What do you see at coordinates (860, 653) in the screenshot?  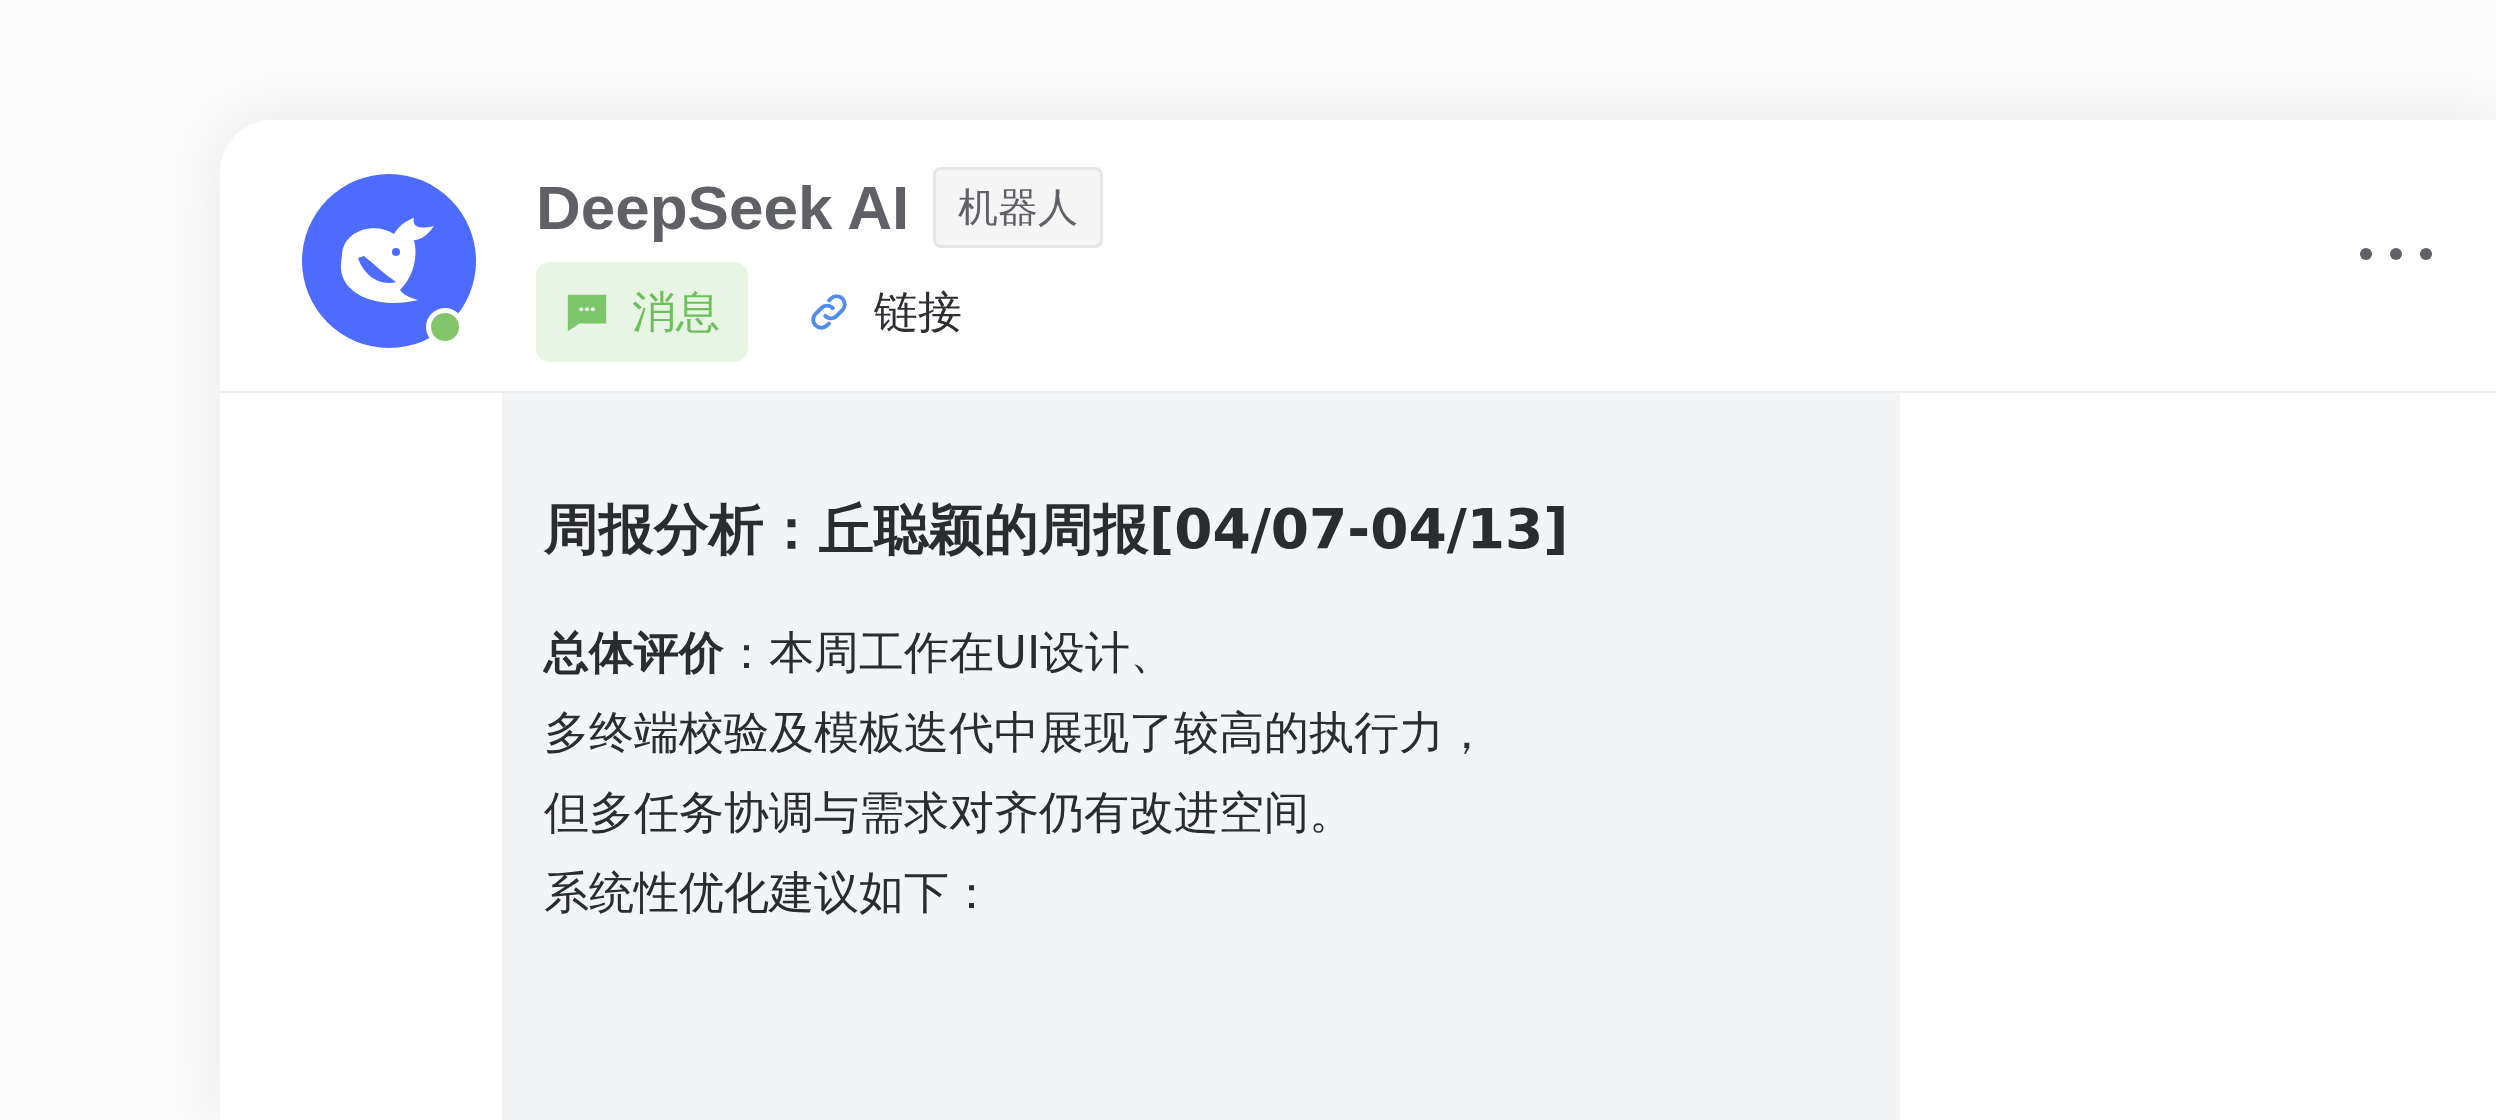 I see `summary-line: 总体评价：本周工作在UI设计、` at bounding box center [860, 653].